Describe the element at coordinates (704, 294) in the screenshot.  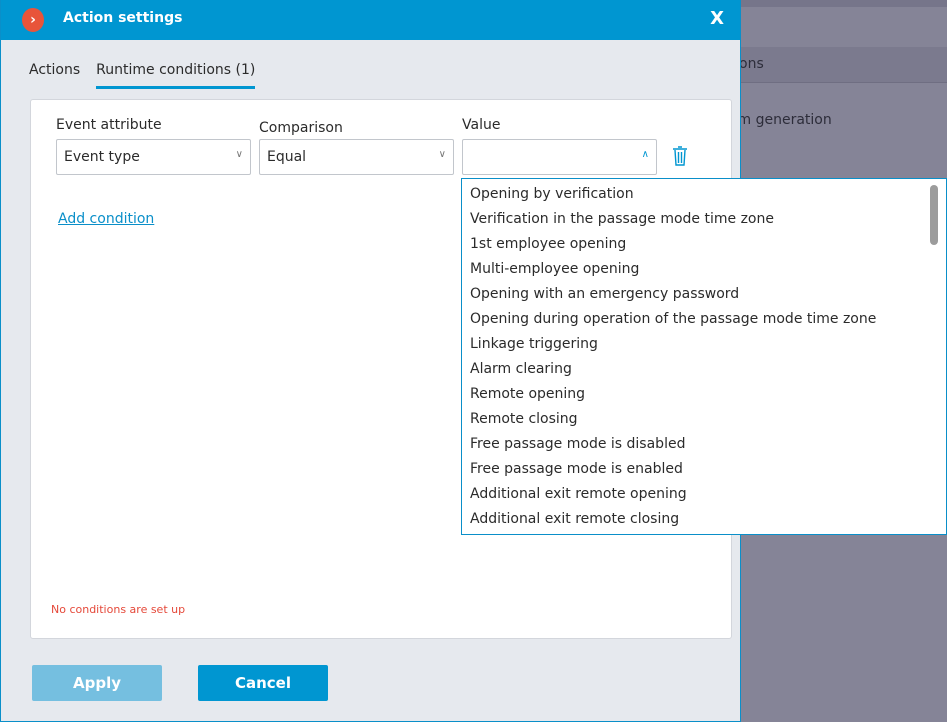
I see `dropdown-option: Opening with an emergency password` at that location.